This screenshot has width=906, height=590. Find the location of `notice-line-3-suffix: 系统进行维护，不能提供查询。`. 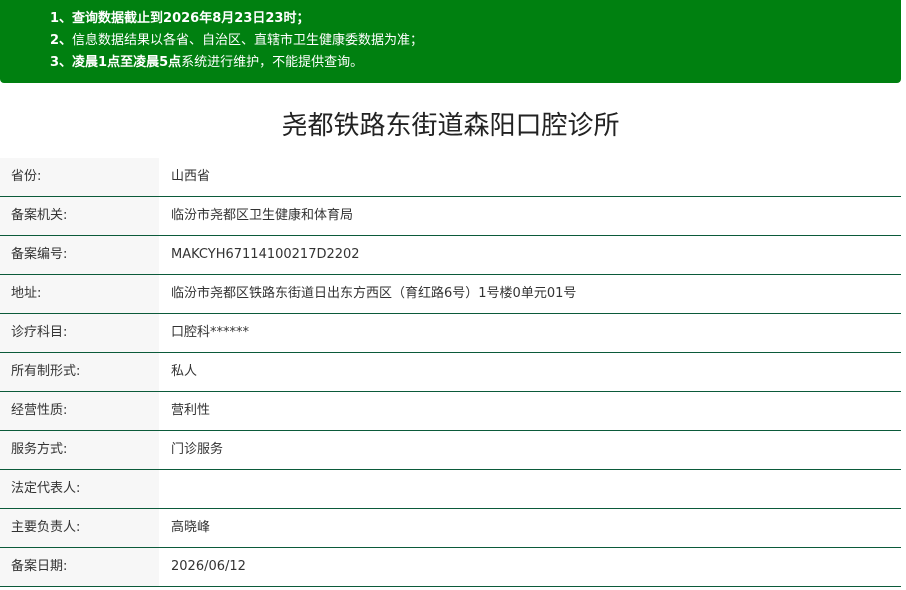

notice-line-3-suffix: 系统进行维护，不能提供查询。 is located at coordinates (272, 62).